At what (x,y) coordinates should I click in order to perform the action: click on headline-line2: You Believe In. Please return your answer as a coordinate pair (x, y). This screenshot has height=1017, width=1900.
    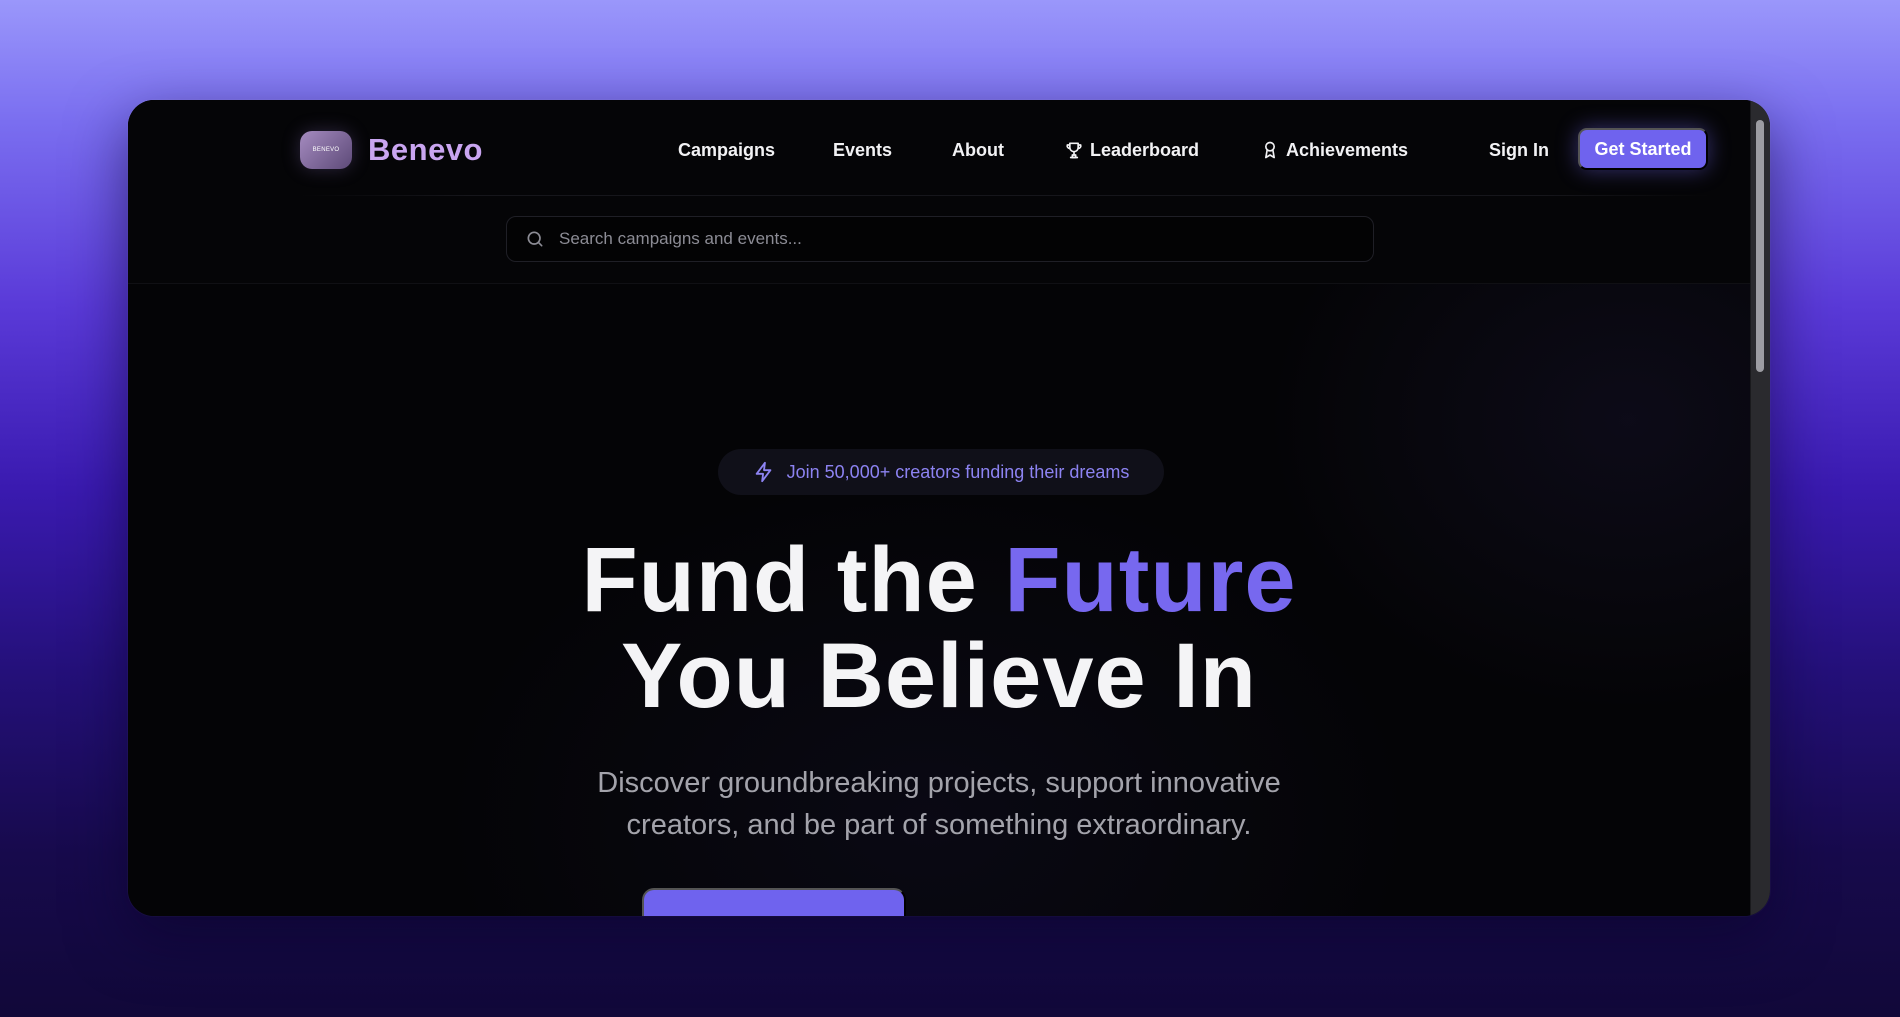
    Looking at the image, I should click on (939, 676).